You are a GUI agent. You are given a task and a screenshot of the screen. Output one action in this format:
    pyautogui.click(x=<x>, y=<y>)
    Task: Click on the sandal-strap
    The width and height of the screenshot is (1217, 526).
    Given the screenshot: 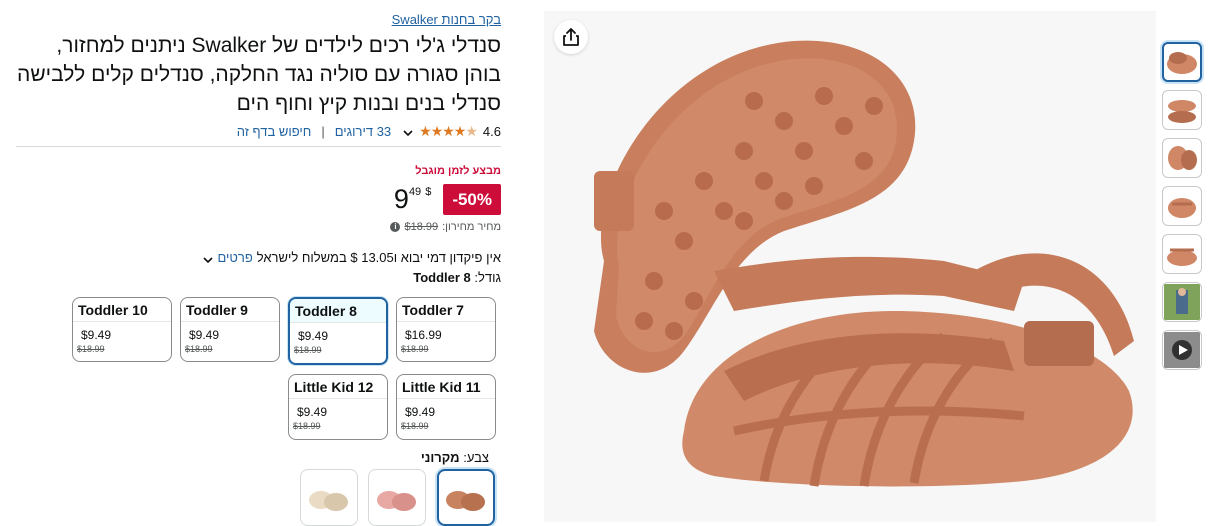 What is the action you would take?
    pyautogui.click(x=869, y=283)
    